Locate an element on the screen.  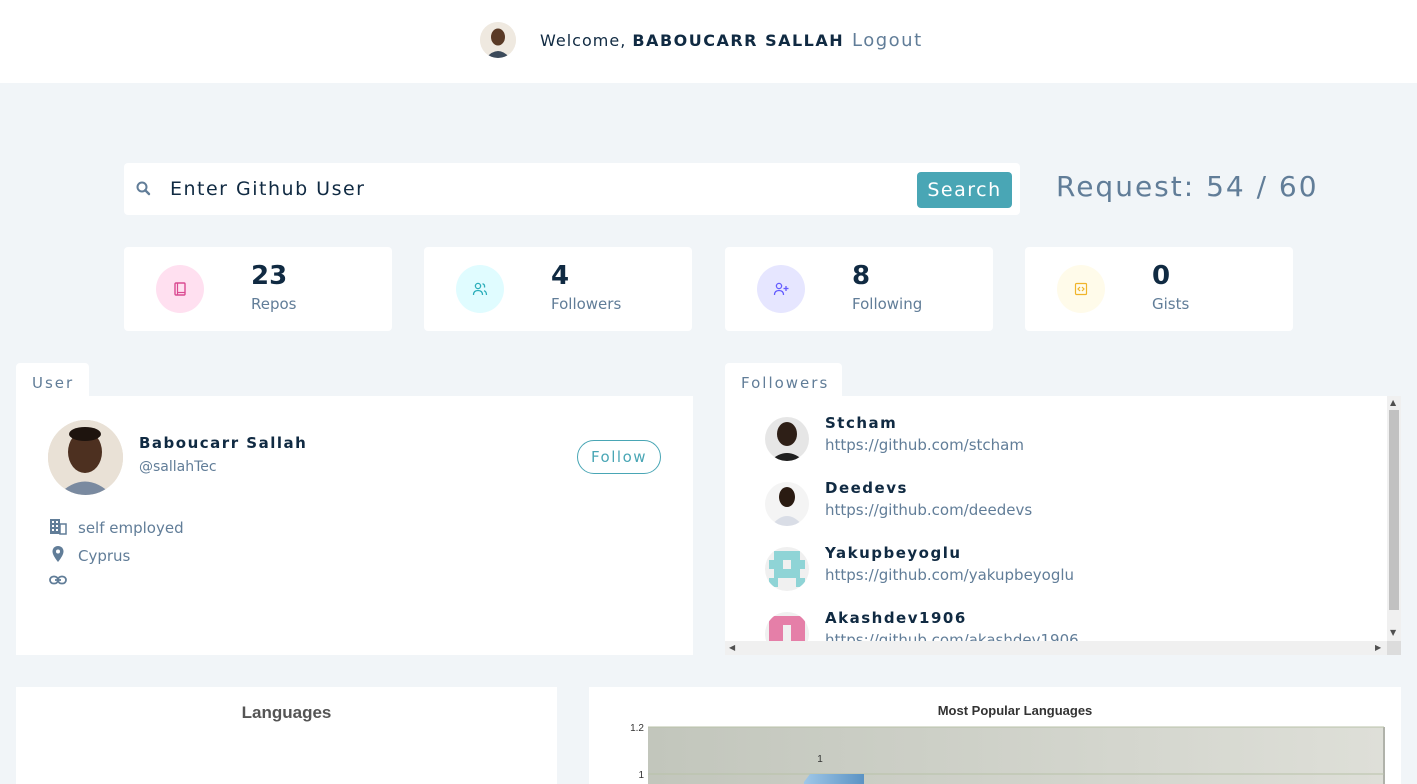
stat-value: 23 is located at coordinates (269, 276).